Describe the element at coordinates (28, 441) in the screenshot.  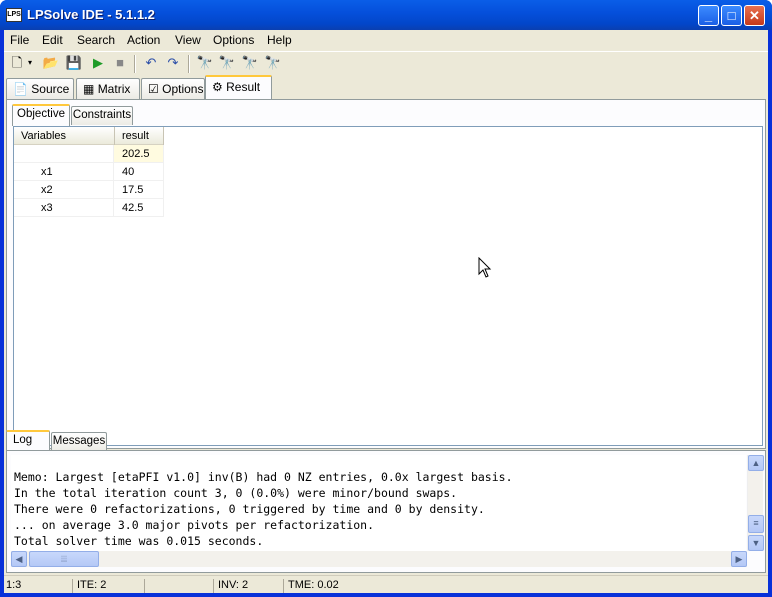
I see `tab-log: Log` at that location.